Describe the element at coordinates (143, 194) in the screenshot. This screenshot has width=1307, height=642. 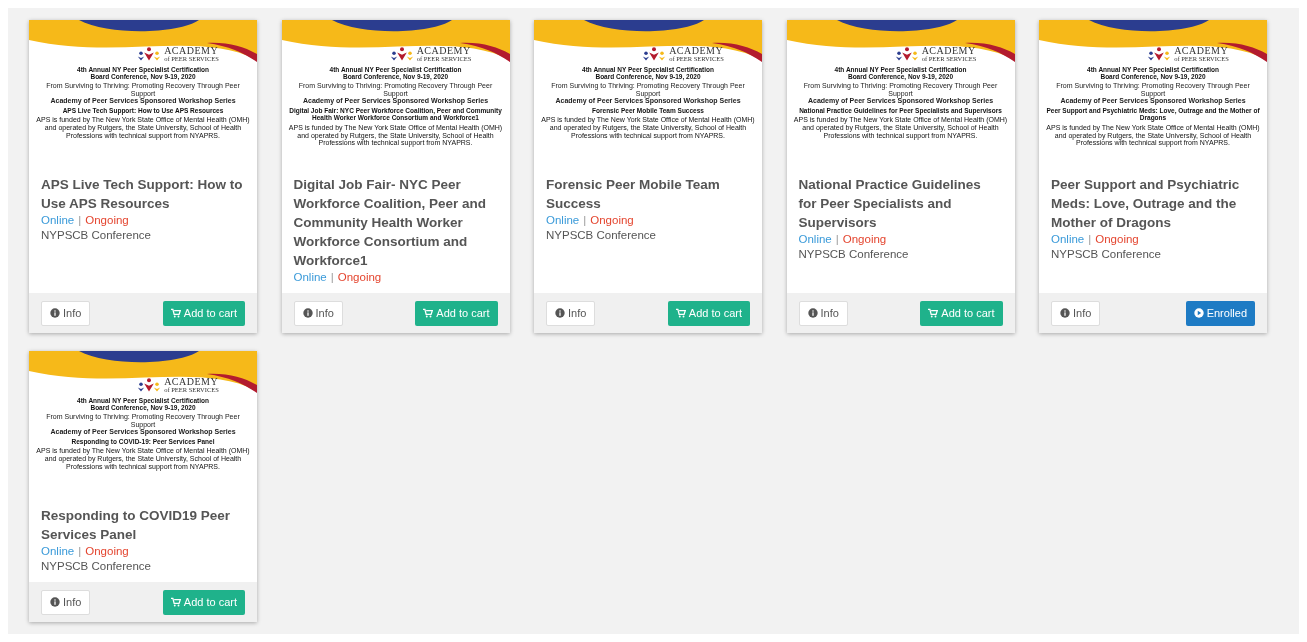
I see `course-title: APS Live Tech Support: How to Use APS Resources` at that location.